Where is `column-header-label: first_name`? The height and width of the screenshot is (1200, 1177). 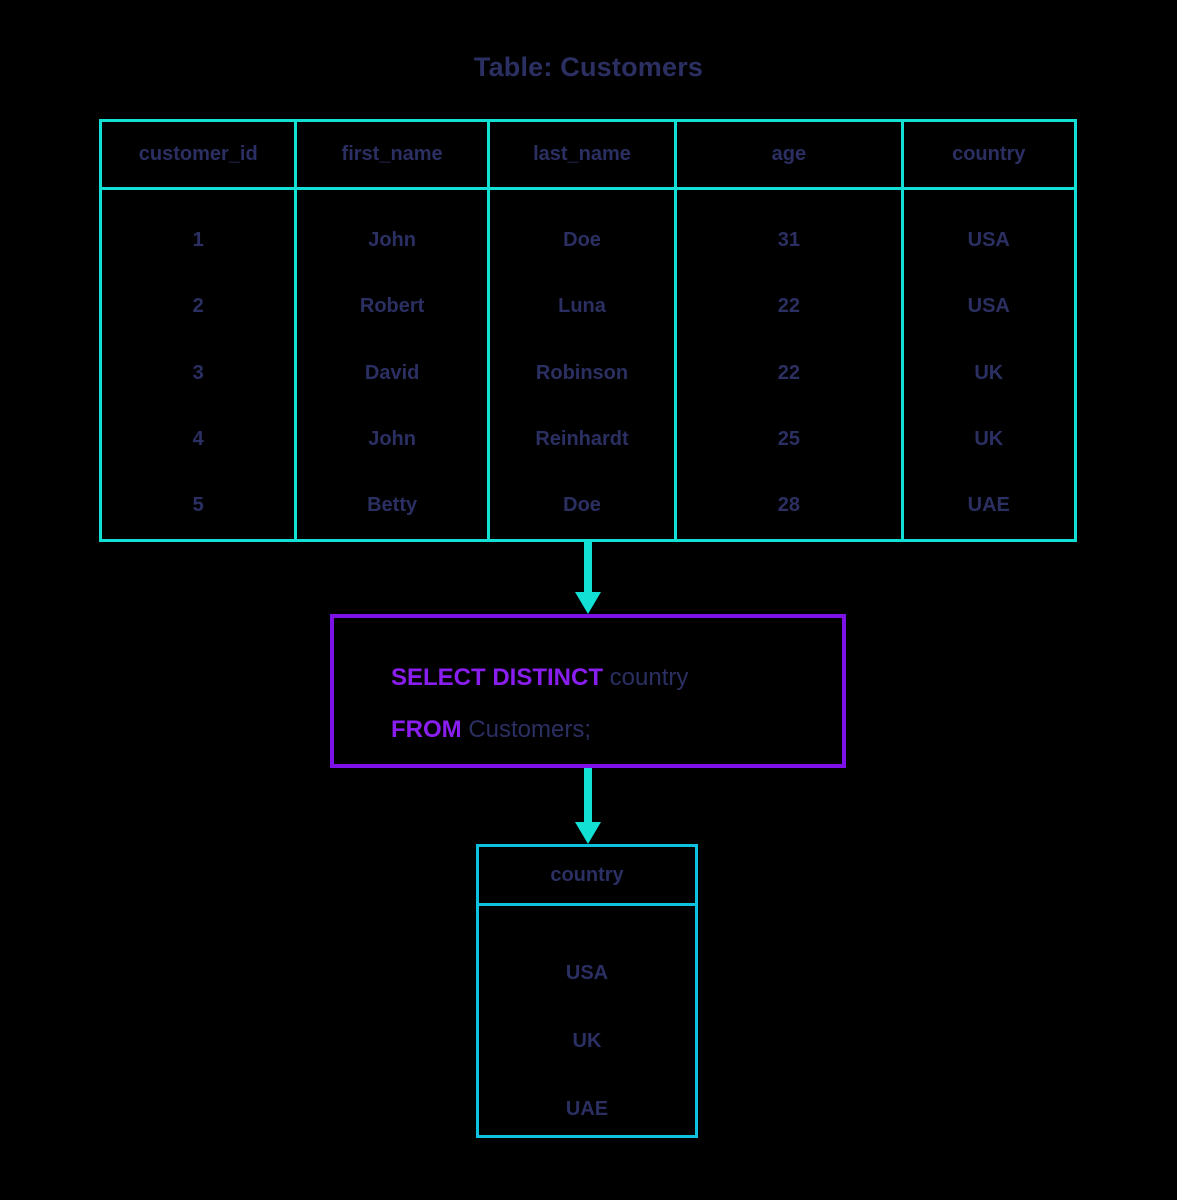
column-header-label: first_name is located at coordinates (392, 154).